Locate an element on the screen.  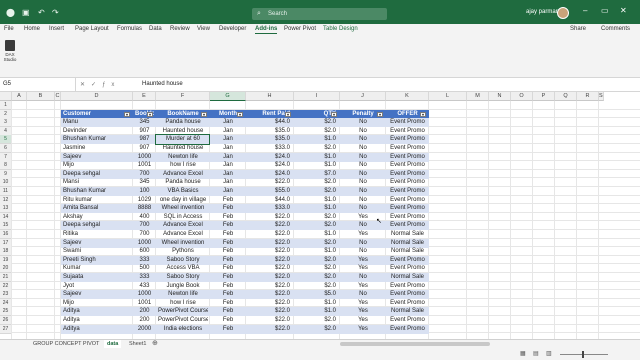
column-header: I is located at coordinates (317, 96).